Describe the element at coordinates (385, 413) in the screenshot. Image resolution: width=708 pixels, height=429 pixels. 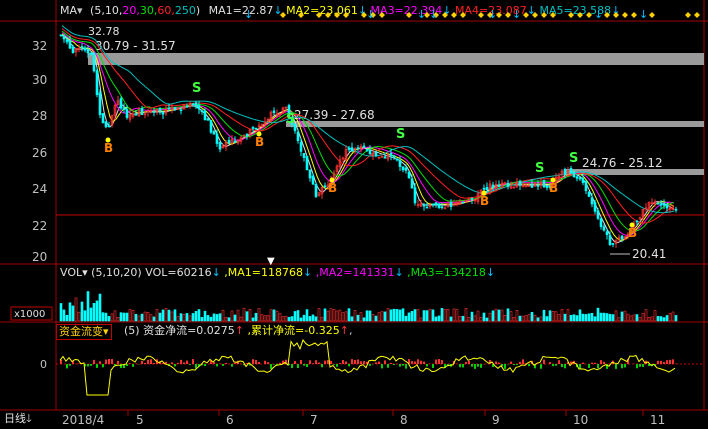
I see `time-axis-ticks` at that location.